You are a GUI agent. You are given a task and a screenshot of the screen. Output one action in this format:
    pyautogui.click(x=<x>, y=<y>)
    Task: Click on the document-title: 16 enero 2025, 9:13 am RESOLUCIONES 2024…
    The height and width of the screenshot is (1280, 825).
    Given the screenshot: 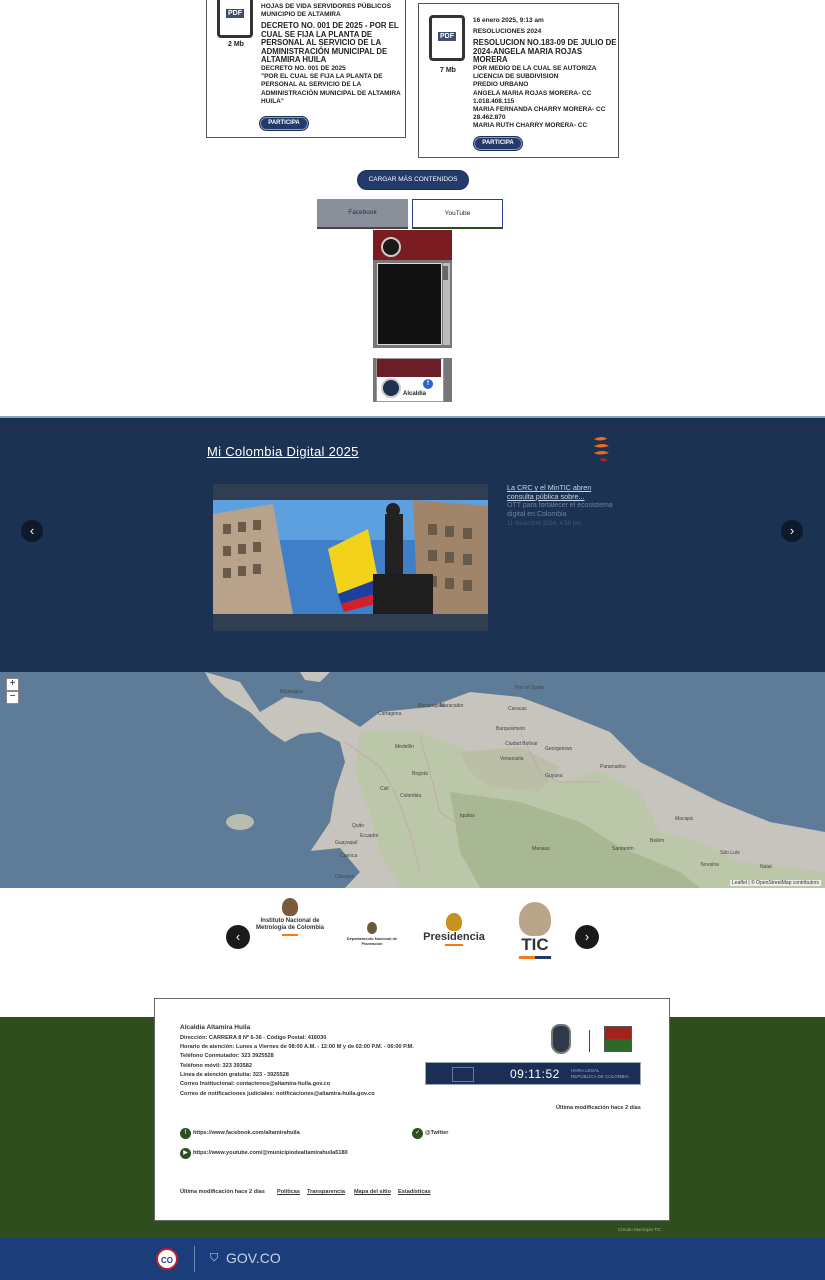 What is the action you would take?
    pyautogui.click(x=545, y=74)
    